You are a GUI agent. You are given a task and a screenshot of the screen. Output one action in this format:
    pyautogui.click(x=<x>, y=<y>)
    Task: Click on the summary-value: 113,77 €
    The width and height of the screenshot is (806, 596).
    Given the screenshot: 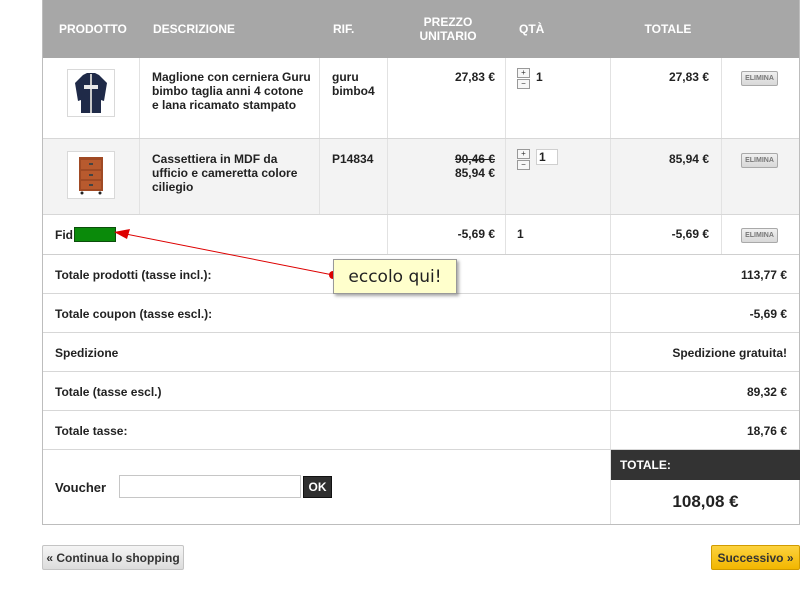 What is the action you would take?
    pyautogui.click(x=763, y=274)
    